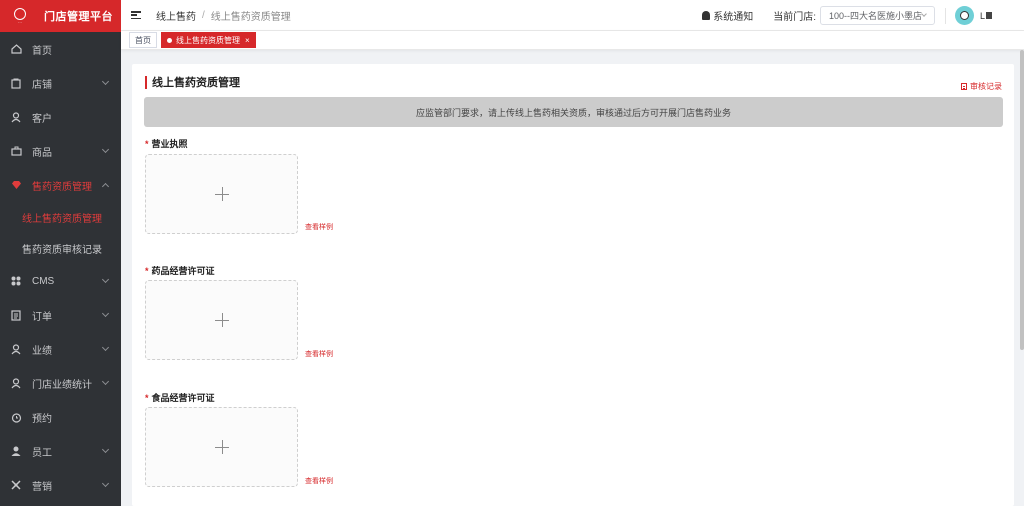 This screenshot has height=506, width=1024. Describe the element at coordinates (221, 447) in the screenshot. I see `food-license-upload` at that location.